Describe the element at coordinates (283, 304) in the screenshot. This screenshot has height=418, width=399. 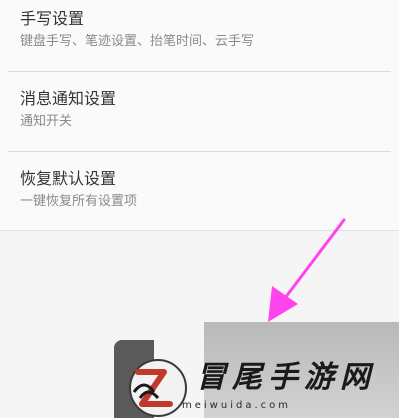
I see `arrow-head` at that location.